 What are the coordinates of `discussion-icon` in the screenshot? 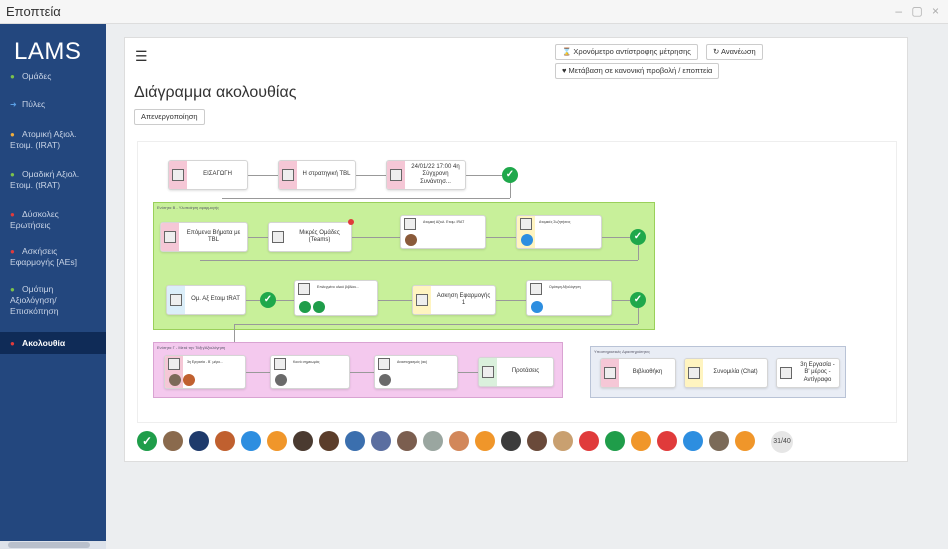 It's located at (526, 224).